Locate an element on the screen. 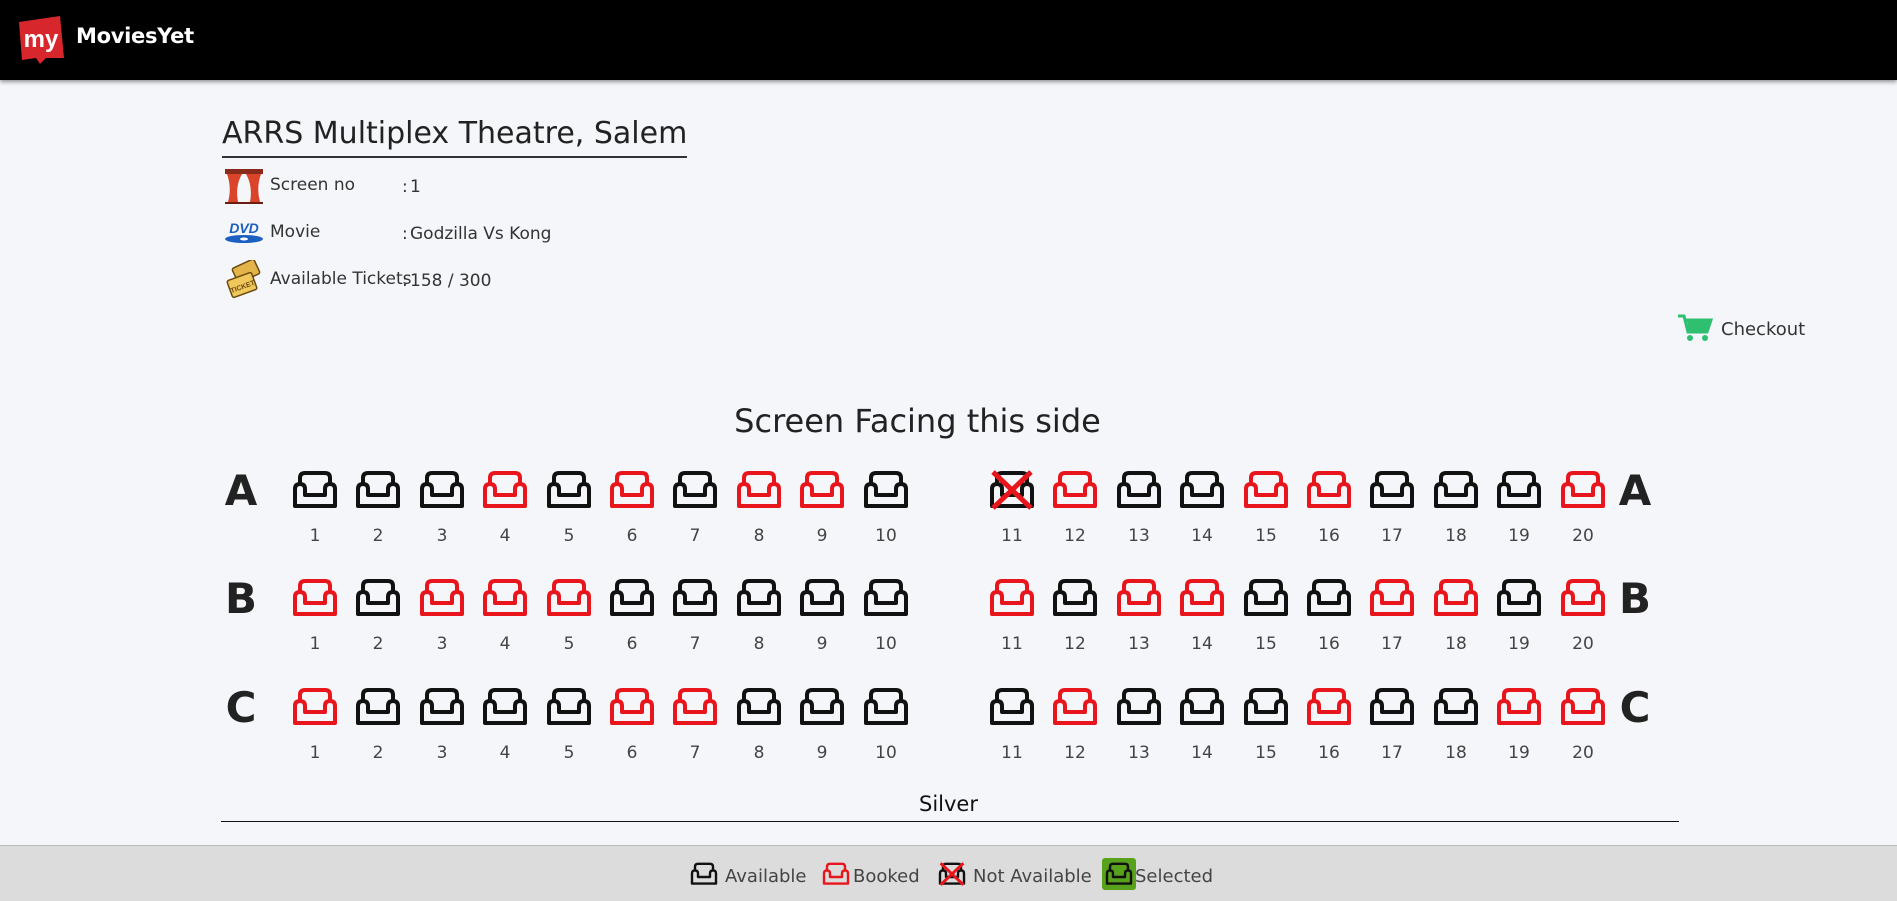  brand-name: MoviesYet is located at coordinates (135, 36).